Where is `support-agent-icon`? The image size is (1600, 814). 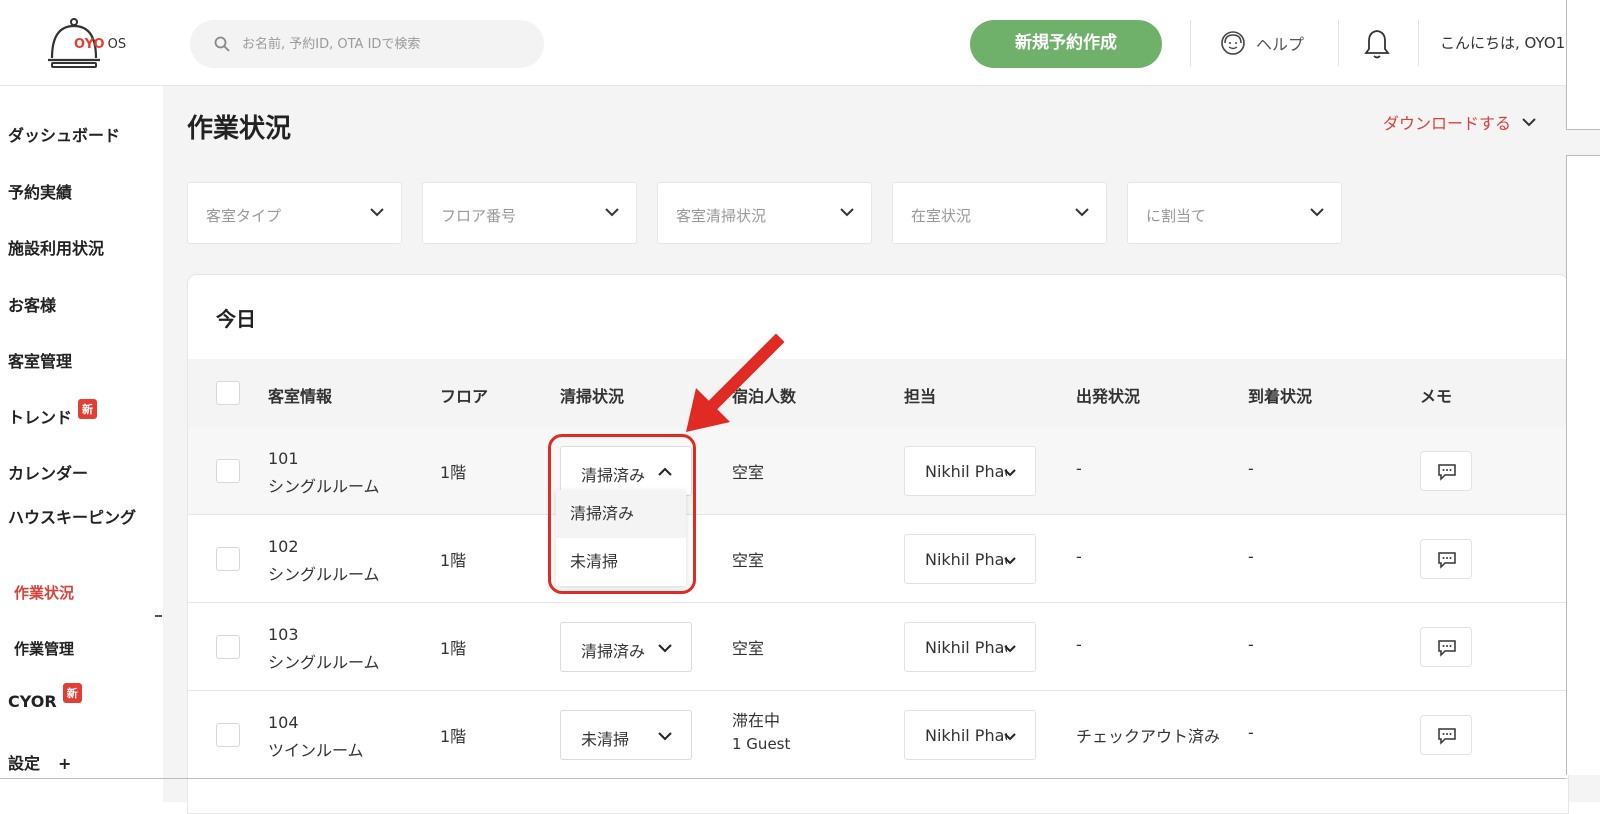
support-agent-icon is located at coordinates (1233, 43).